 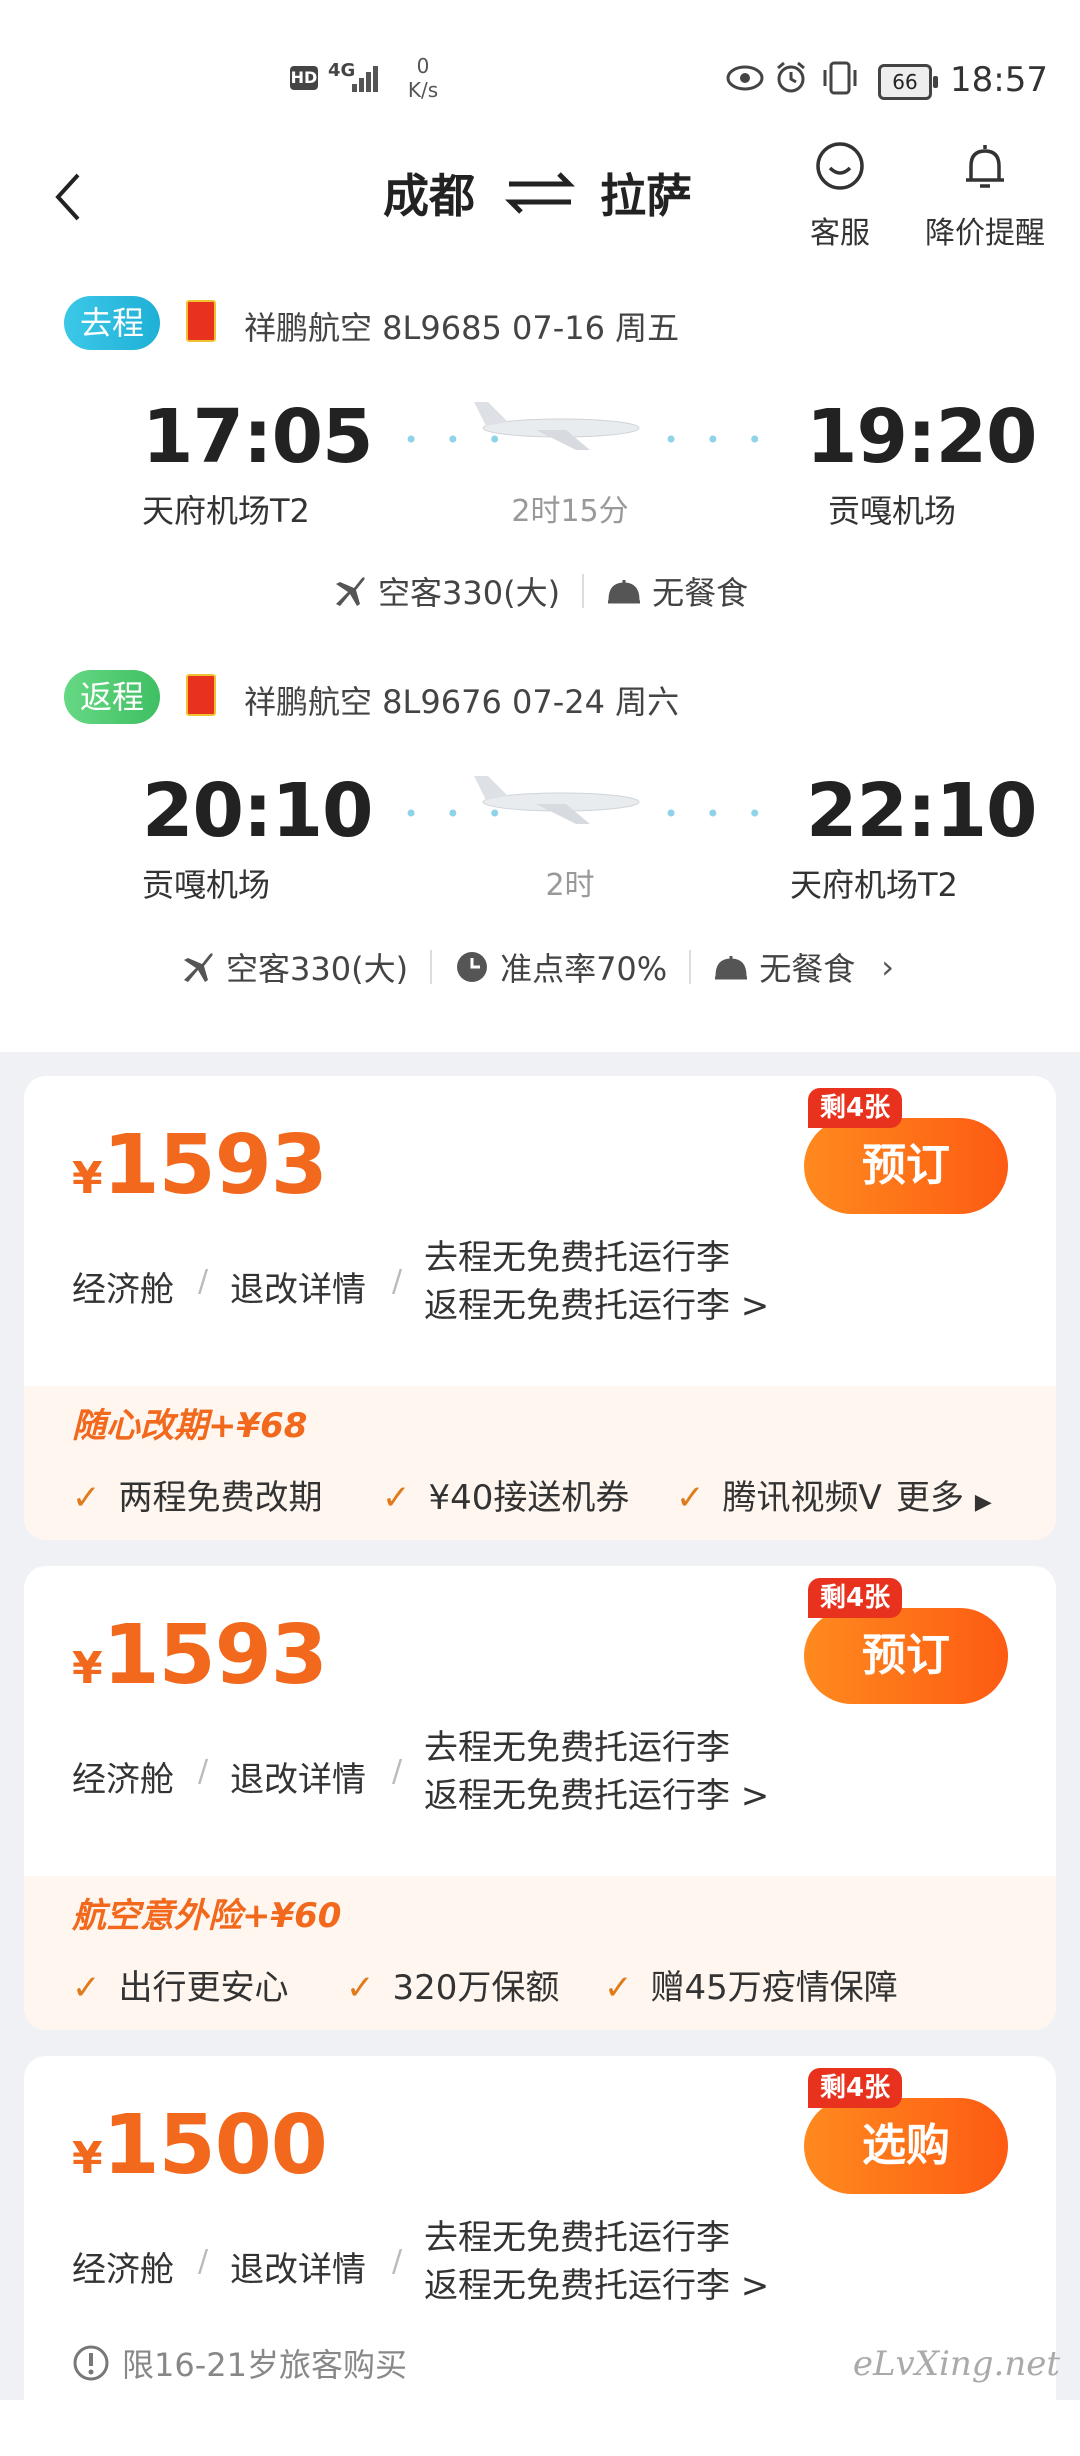 I want to click on back-button, so click(x=67, y=197).